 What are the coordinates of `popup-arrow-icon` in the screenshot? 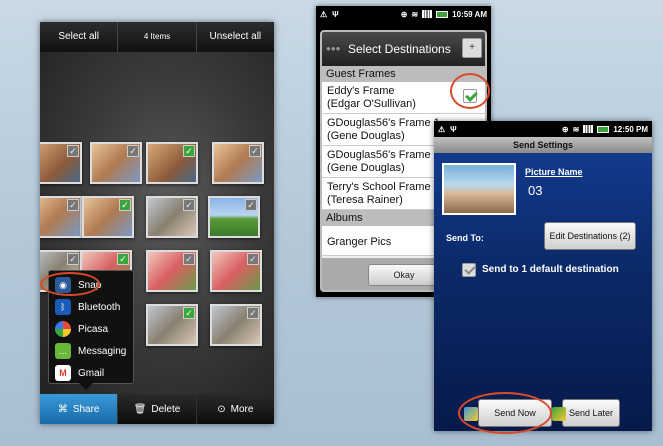 It's located at (86, 386).